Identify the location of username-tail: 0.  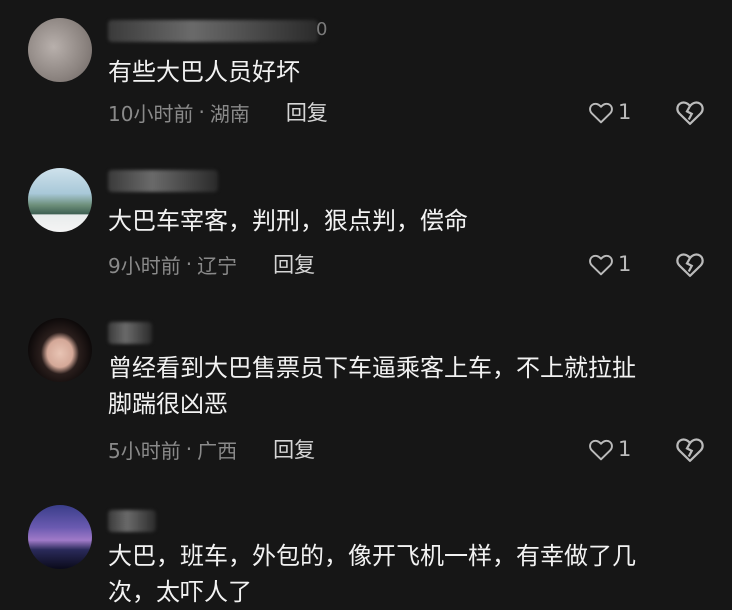
(322, 29).